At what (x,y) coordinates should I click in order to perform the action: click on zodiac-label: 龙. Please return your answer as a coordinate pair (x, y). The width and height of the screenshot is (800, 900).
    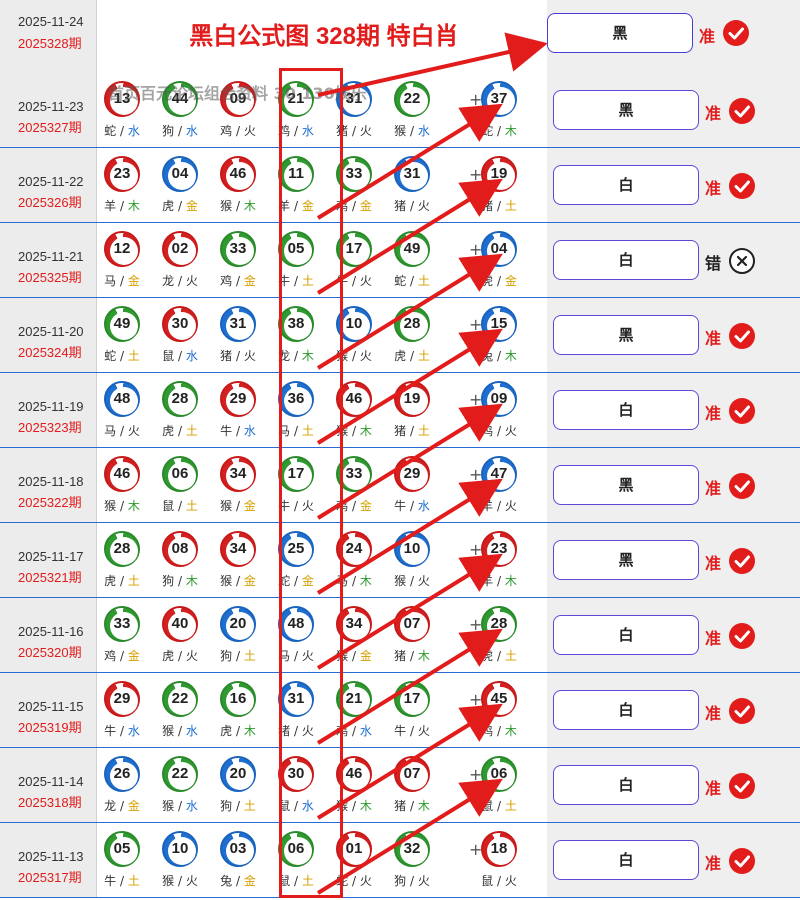
    Looking at the image, I should click on (110, 806).